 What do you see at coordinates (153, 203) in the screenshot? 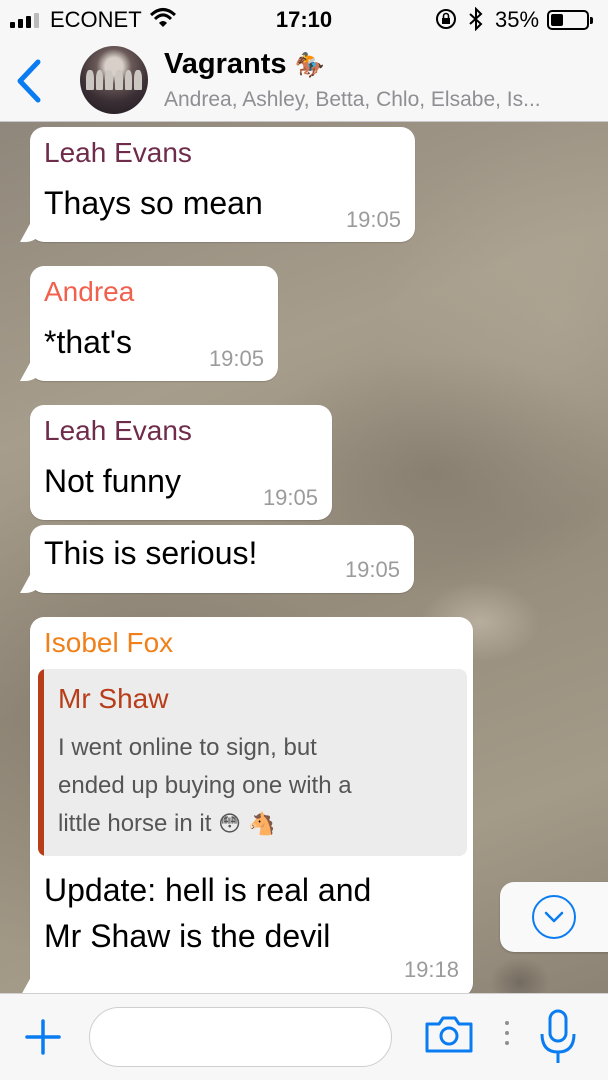
I see `message-text: Thays so mean` at bounding box center [153, 203].